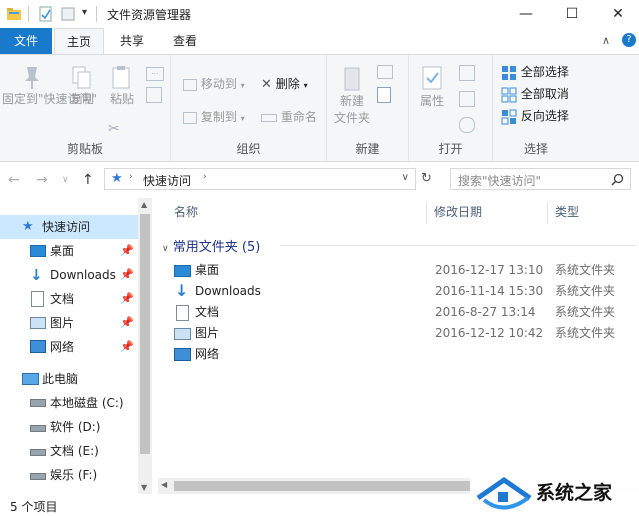  I want to click on nav-item-network: 网络 📌, so click(69, 347).